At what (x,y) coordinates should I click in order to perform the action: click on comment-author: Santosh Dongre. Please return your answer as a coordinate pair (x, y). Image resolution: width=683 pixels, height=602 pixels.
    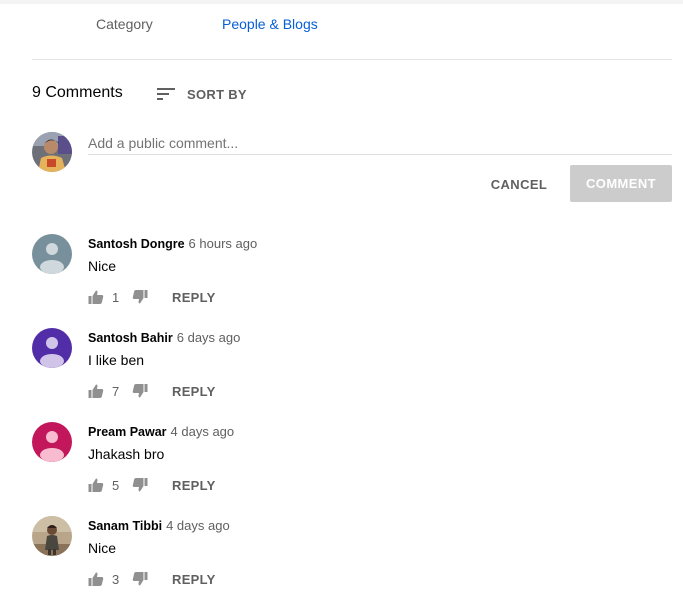
    Looking at the image, I should click on (136, 244).